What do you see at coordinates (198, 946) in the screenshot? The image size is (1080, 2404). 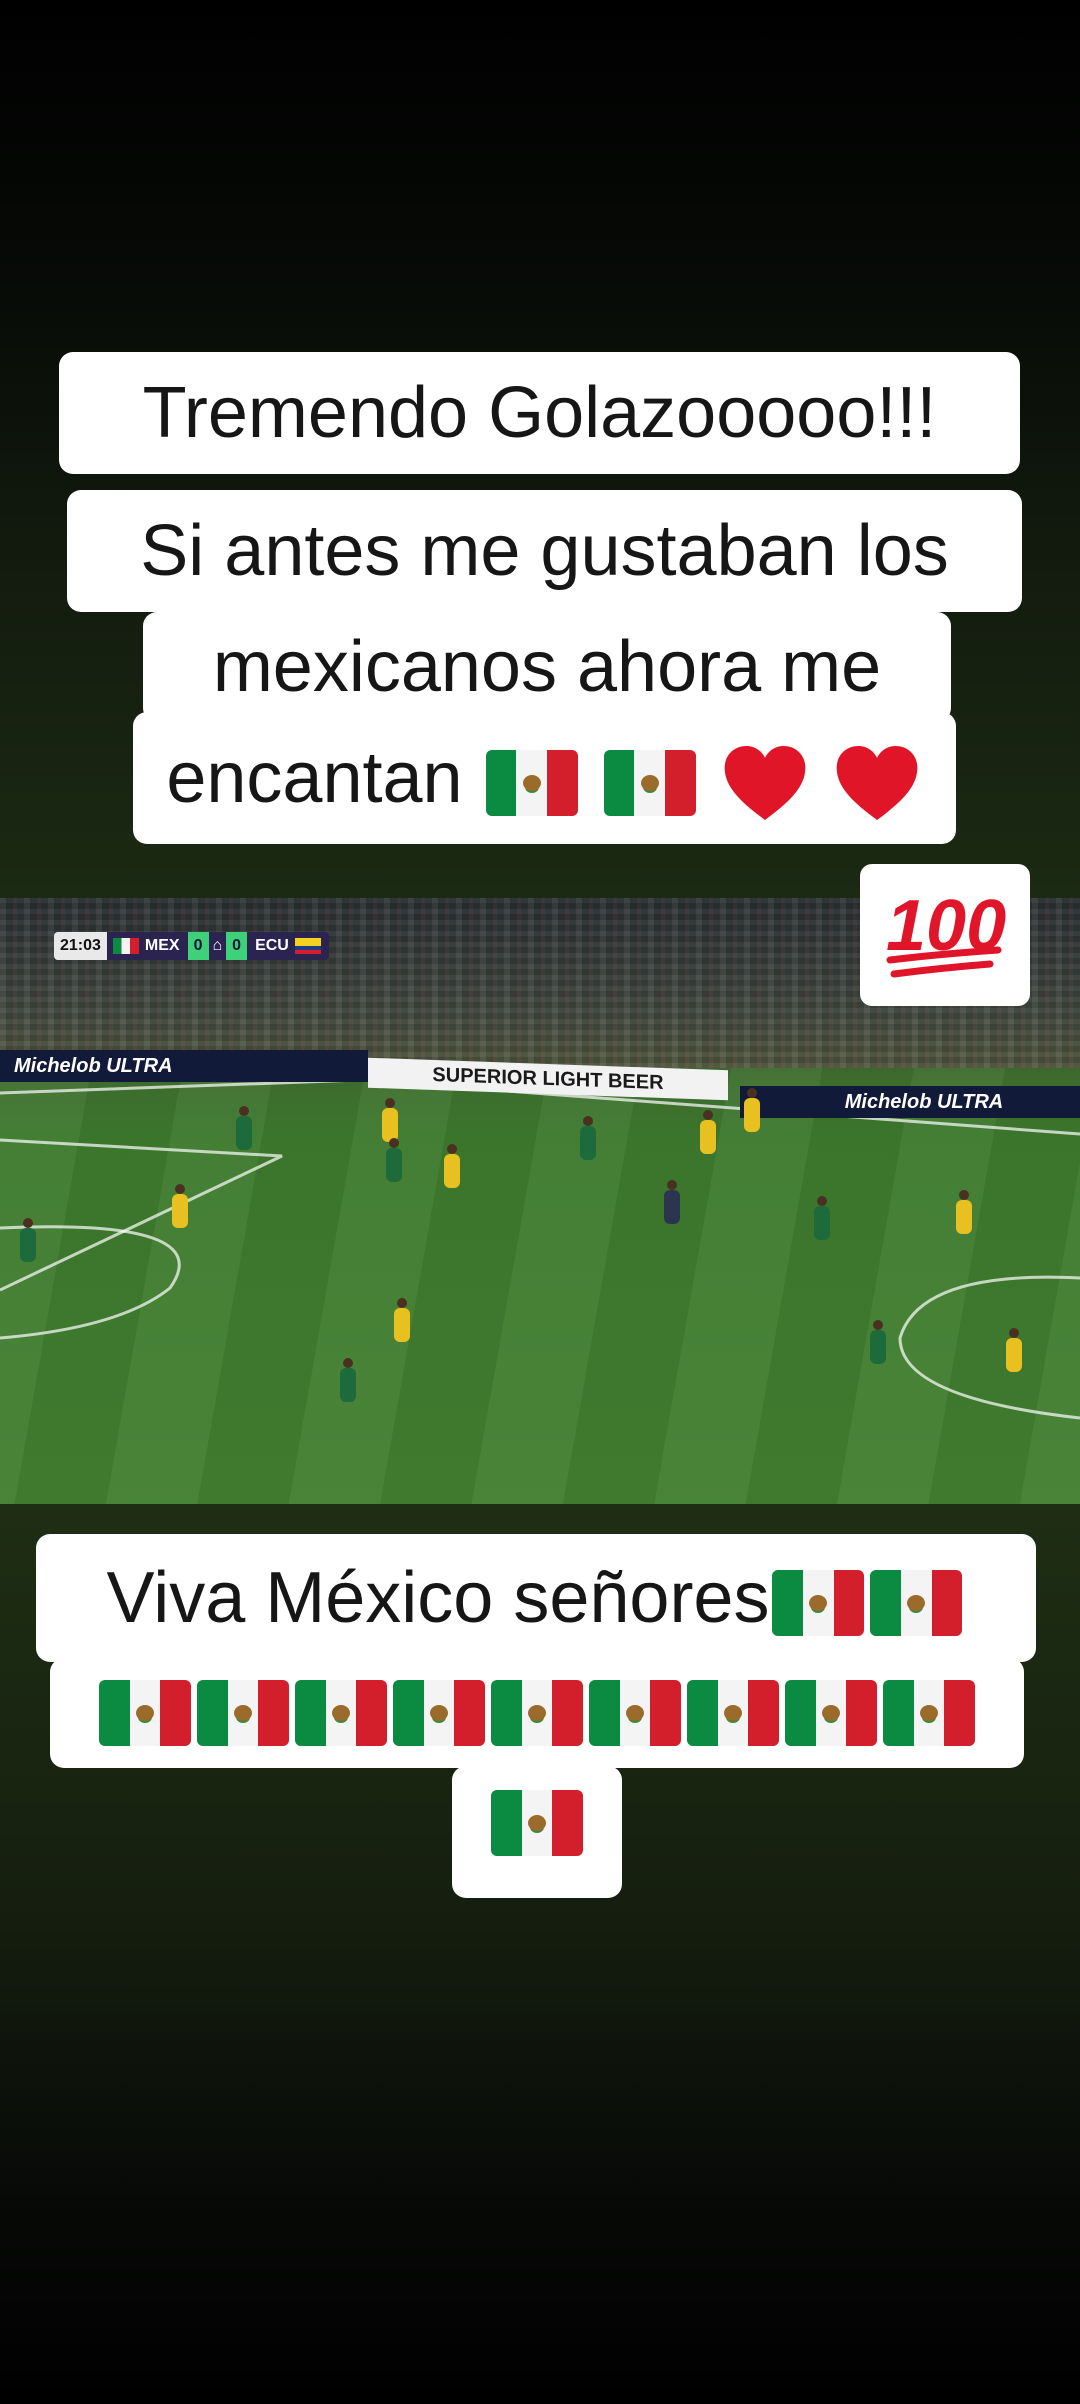 I see `home-score: 0` at bounding box center [198, 946].